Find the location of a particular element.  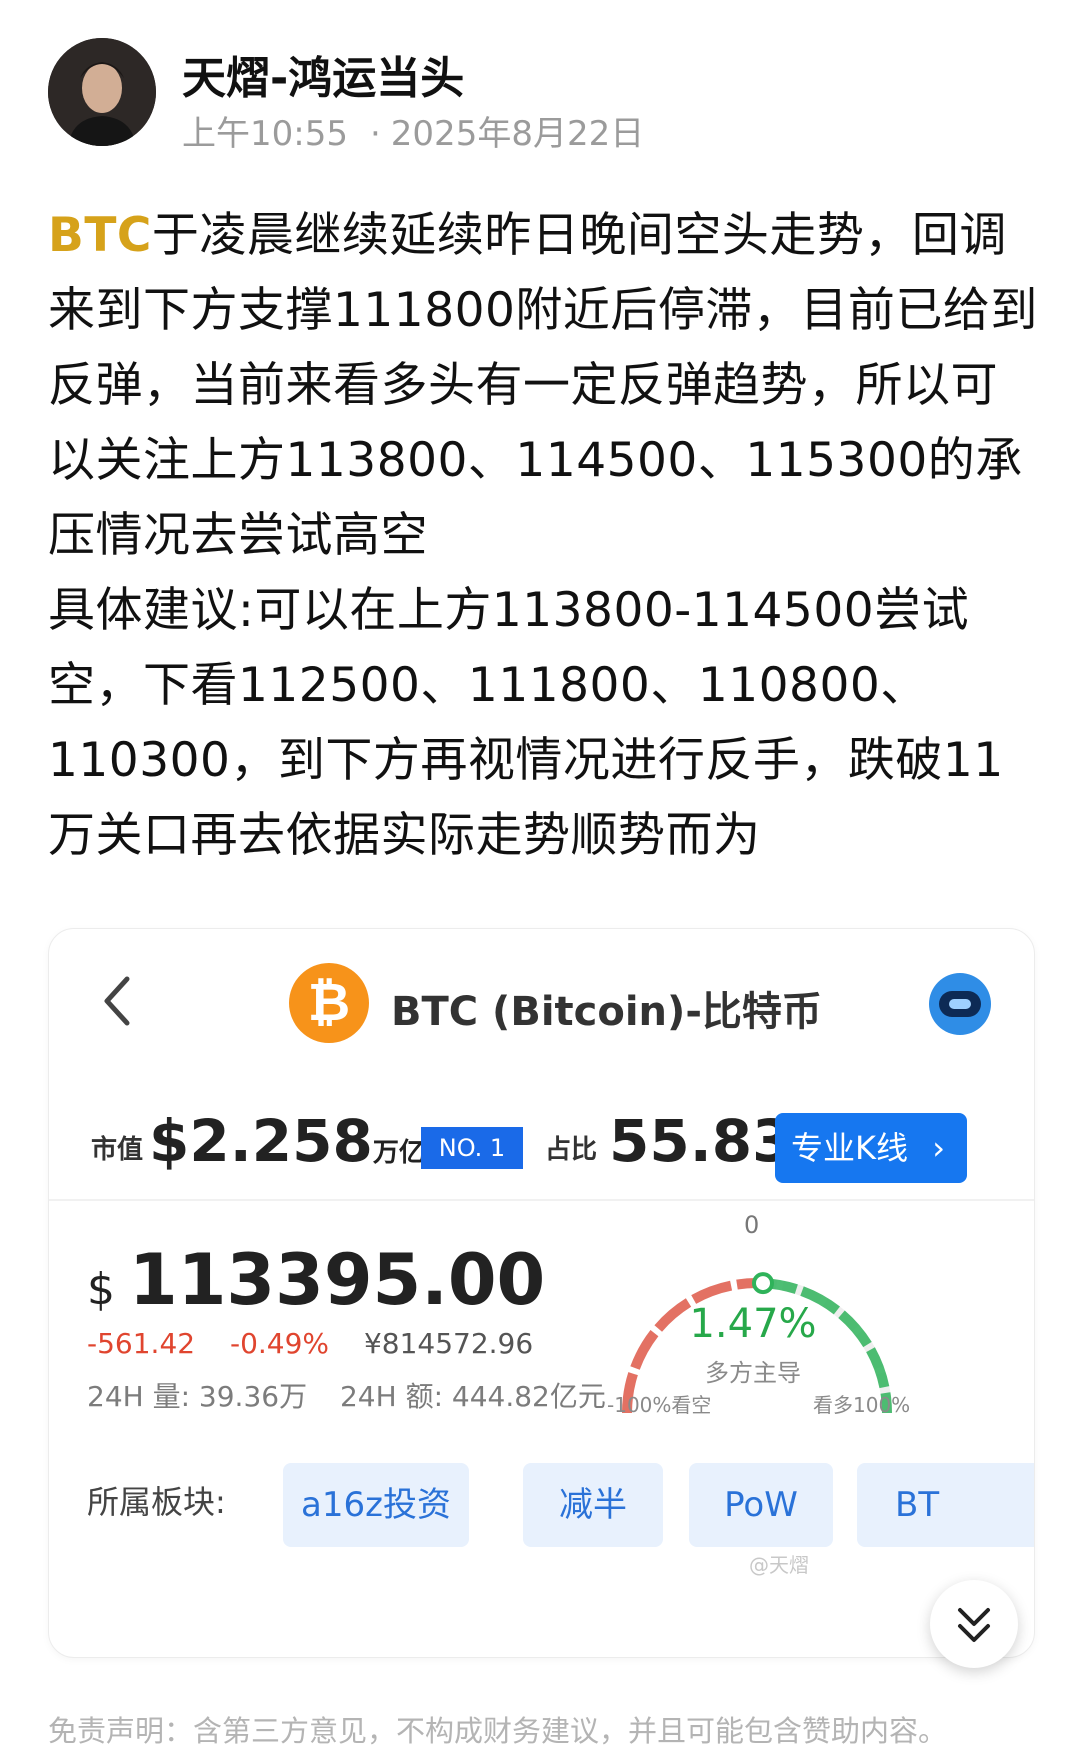

price-cny: ¥814572.96 is located at coordinates (448, 1343).